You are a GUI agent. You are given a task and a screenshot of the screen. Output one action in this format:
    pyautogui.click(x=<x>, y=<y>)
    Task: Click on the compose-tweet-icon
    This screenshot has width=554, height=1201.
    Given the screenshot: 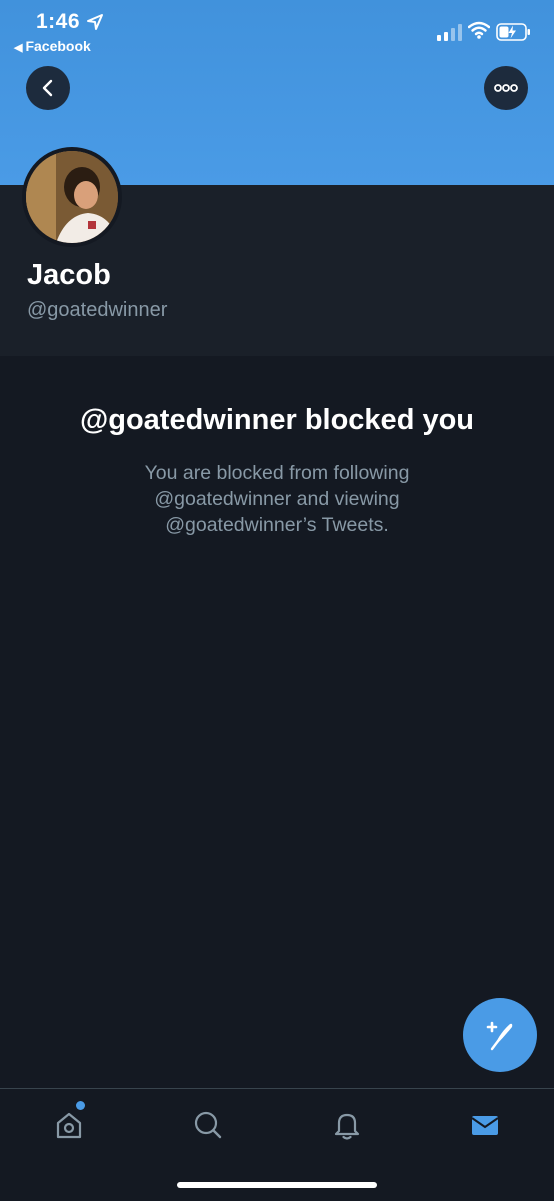 What is the action you would take?
    pyautogui.click(x=499, y=1036)
    